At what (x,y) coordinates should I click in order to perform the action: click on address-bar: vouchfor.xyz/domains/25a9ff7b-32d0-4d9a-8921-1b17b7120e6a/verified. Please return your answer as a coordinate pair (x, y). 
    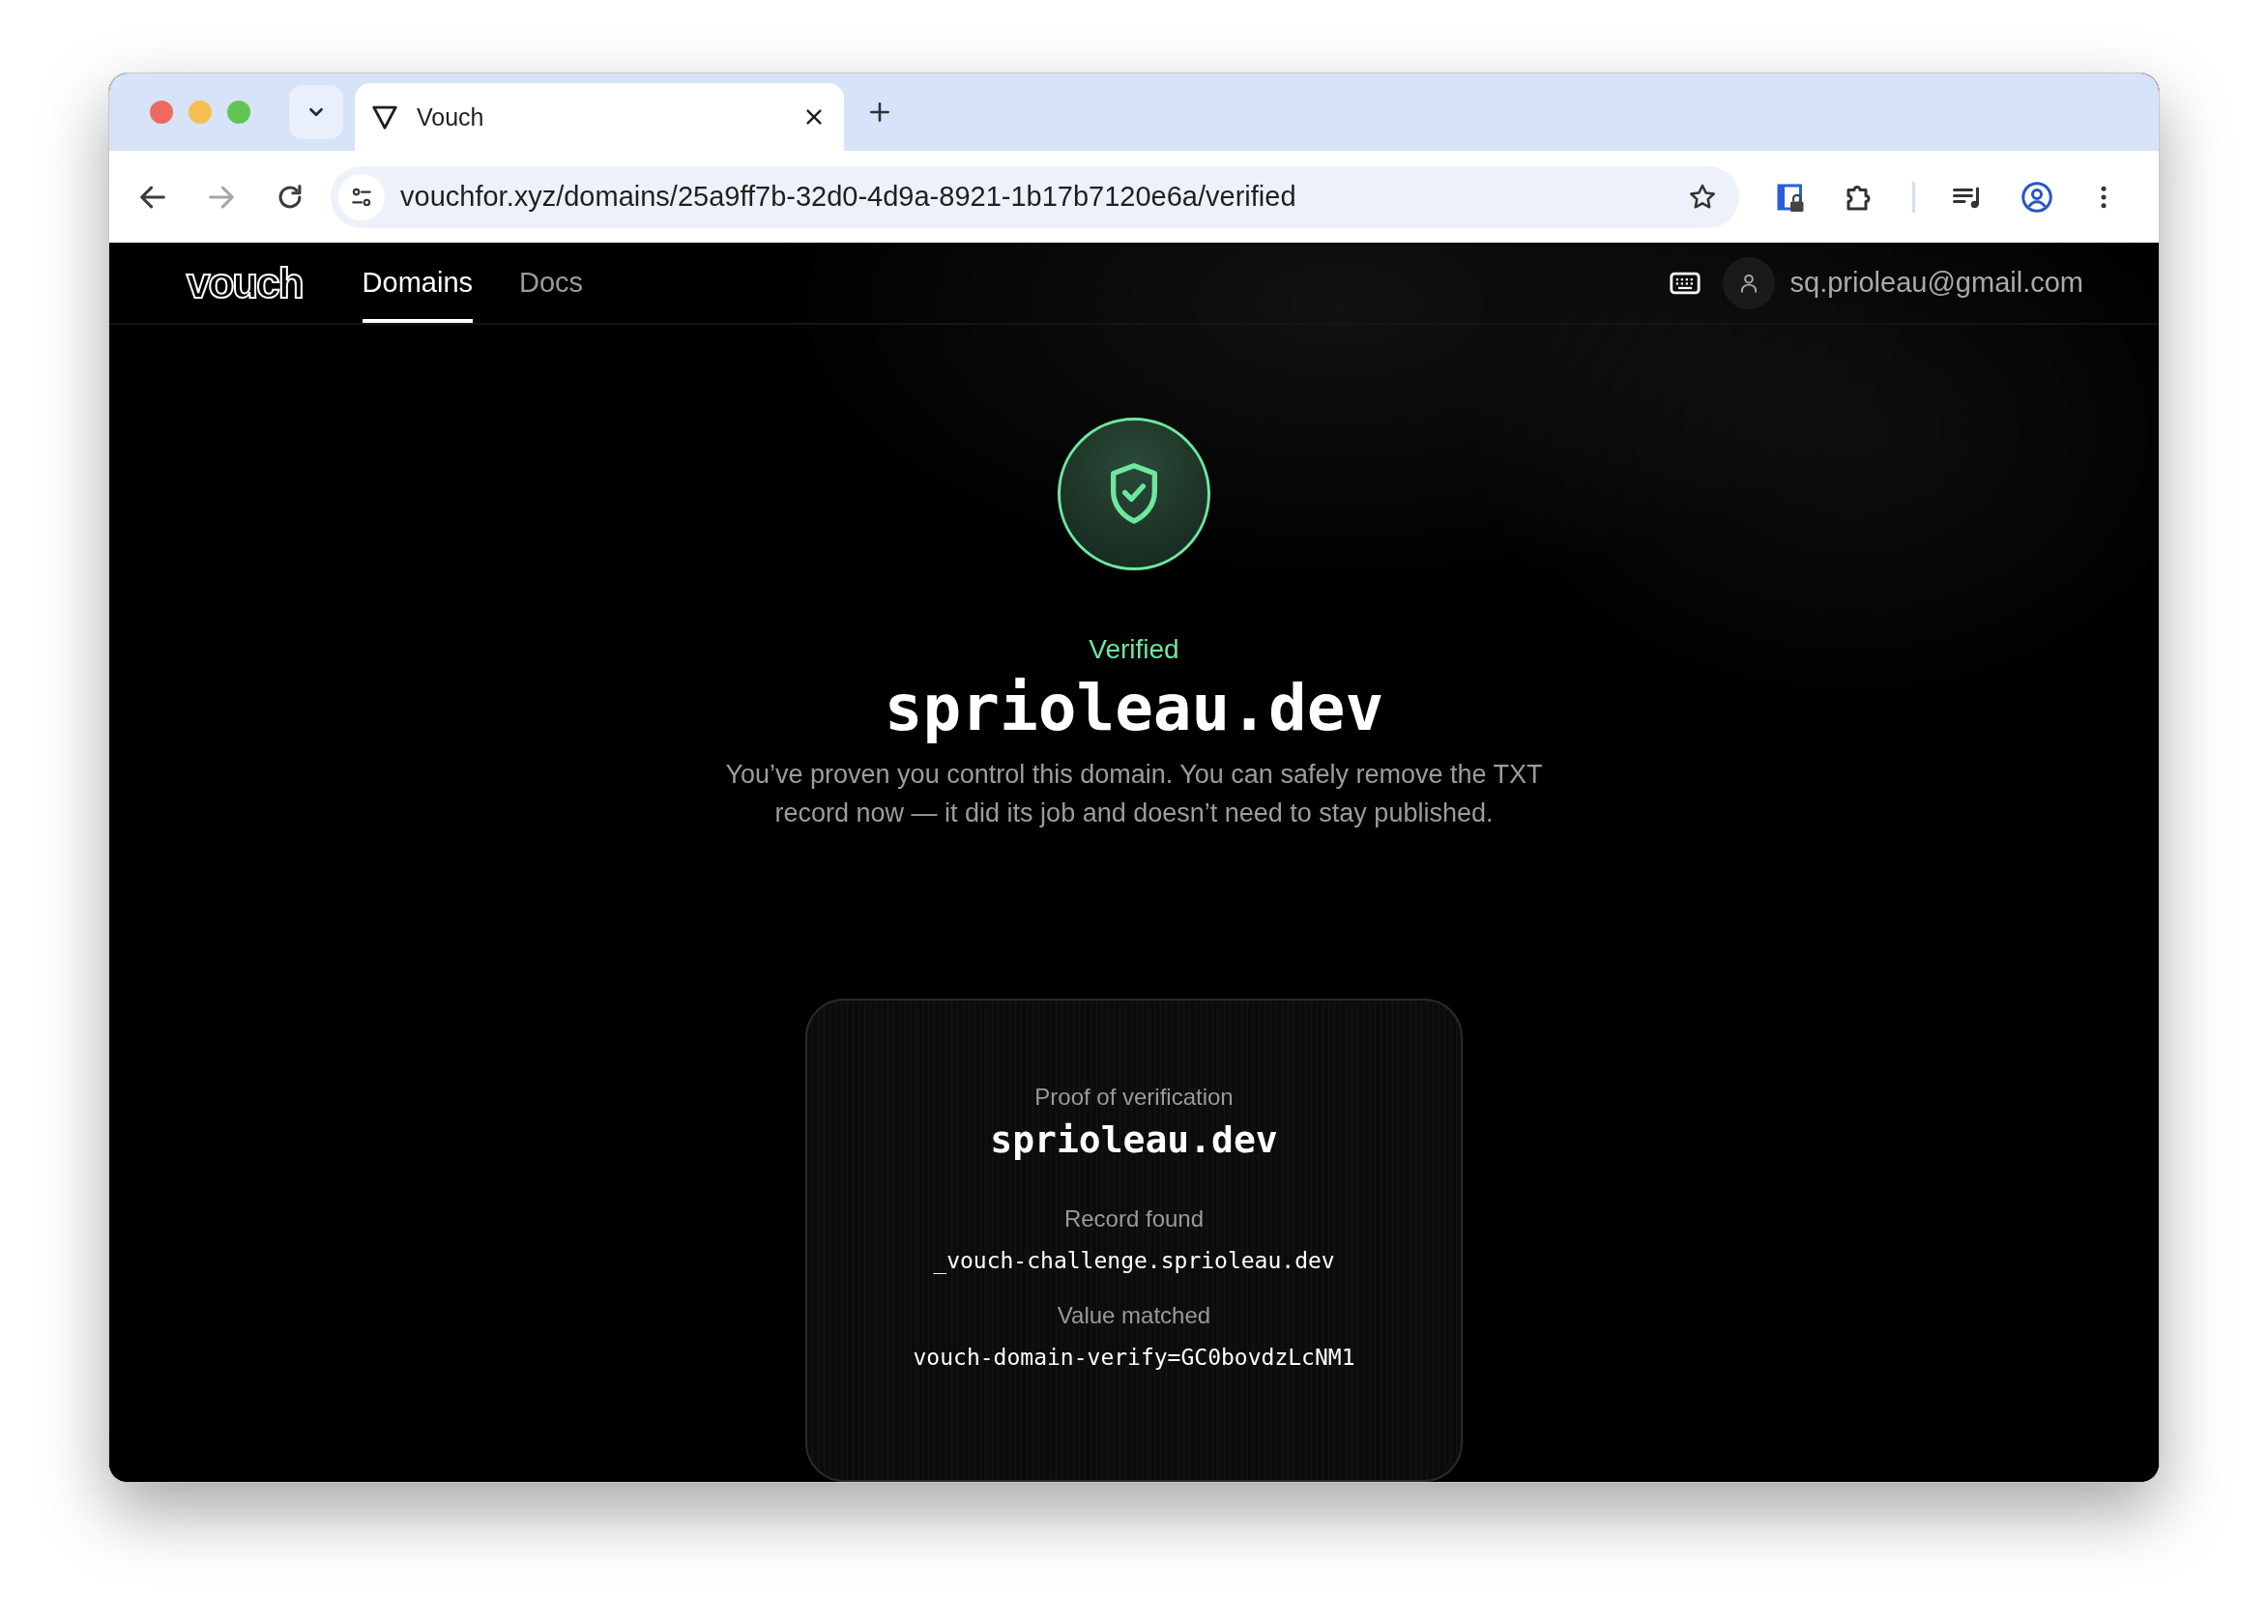
    Looking at the image, I should click on (1035, 196).